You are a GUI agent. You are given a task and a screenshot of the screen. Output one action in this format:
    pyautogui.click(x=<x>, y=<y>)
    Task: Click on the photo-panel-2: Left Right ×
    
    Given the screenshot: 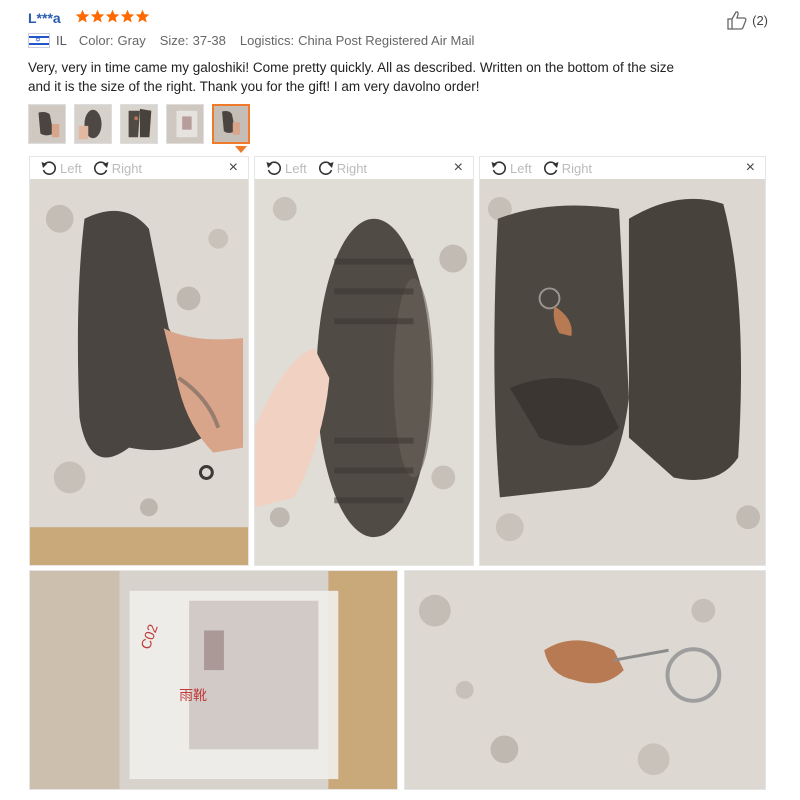 What is the action you would take?
    pyautogui.click(x=364, y=361)
    